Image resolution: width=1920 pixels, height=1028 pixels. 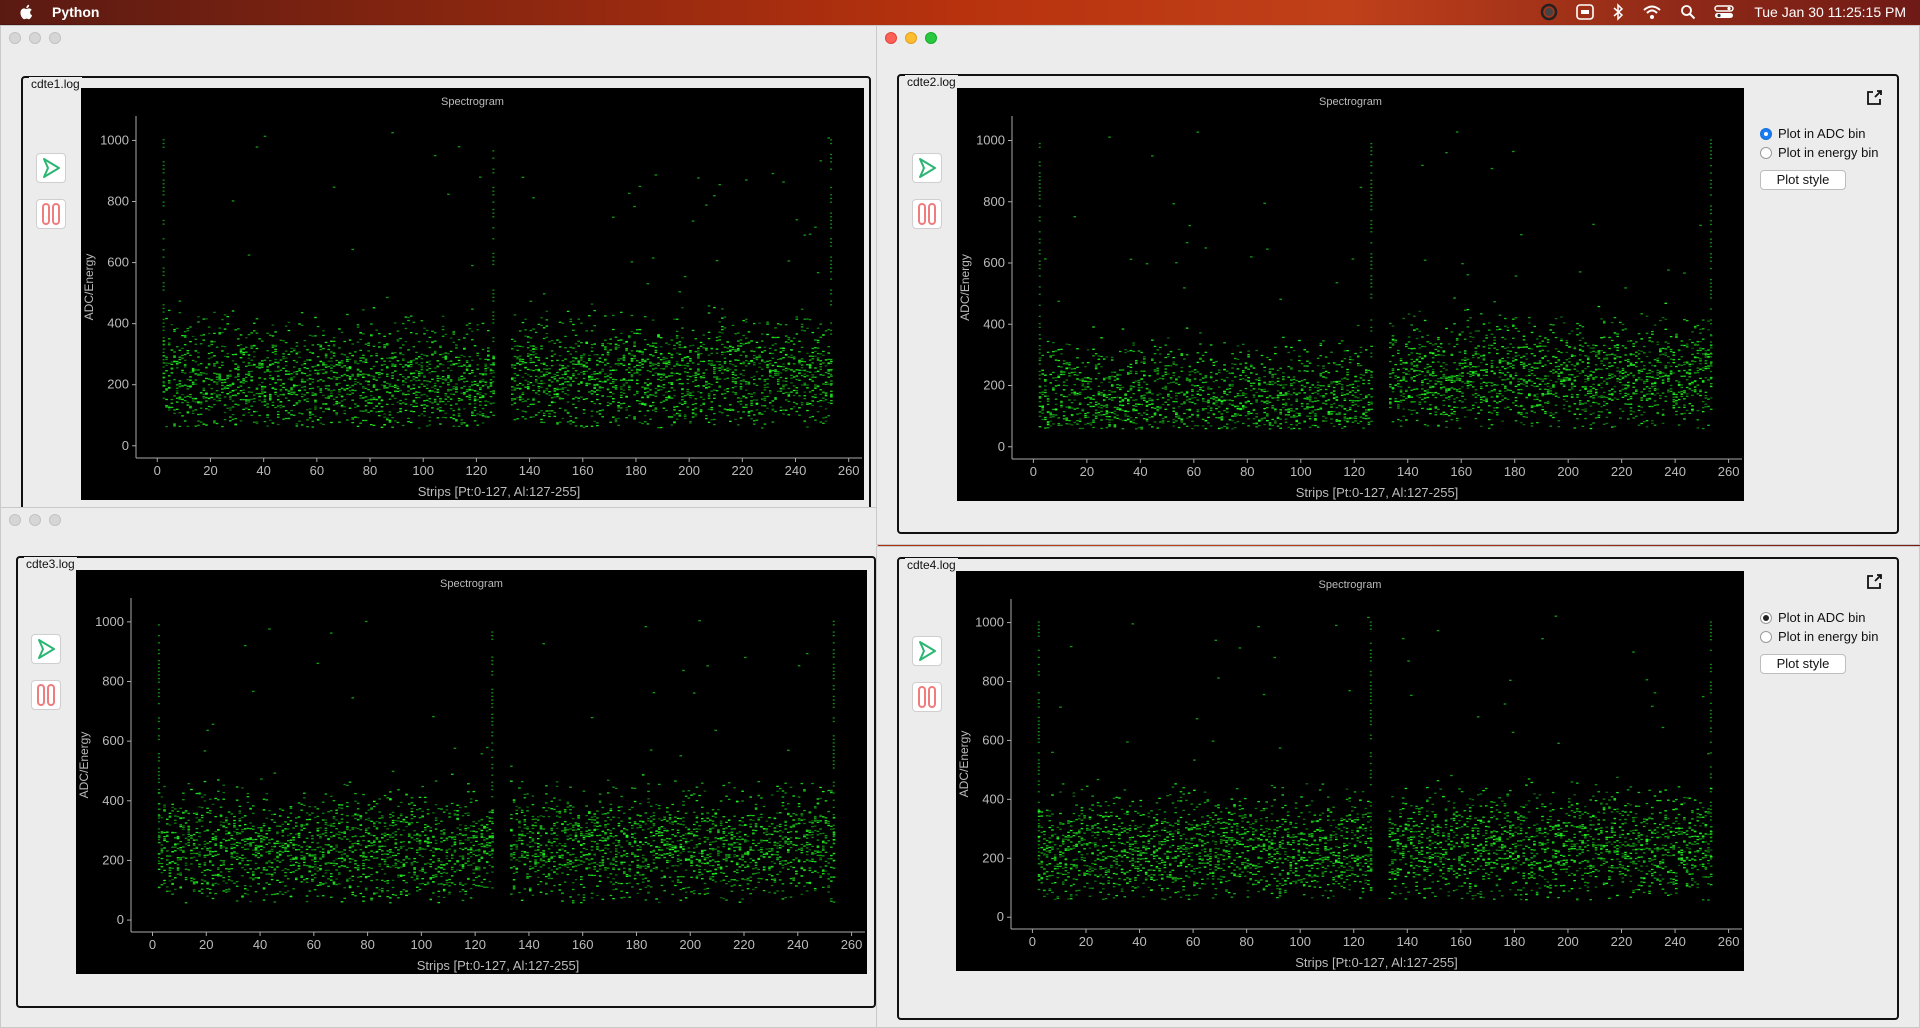 What do you see at coordinates (1618, 12) in the screenshot?
I see `bluetooth-icon` at bounding box center [1618, 12].